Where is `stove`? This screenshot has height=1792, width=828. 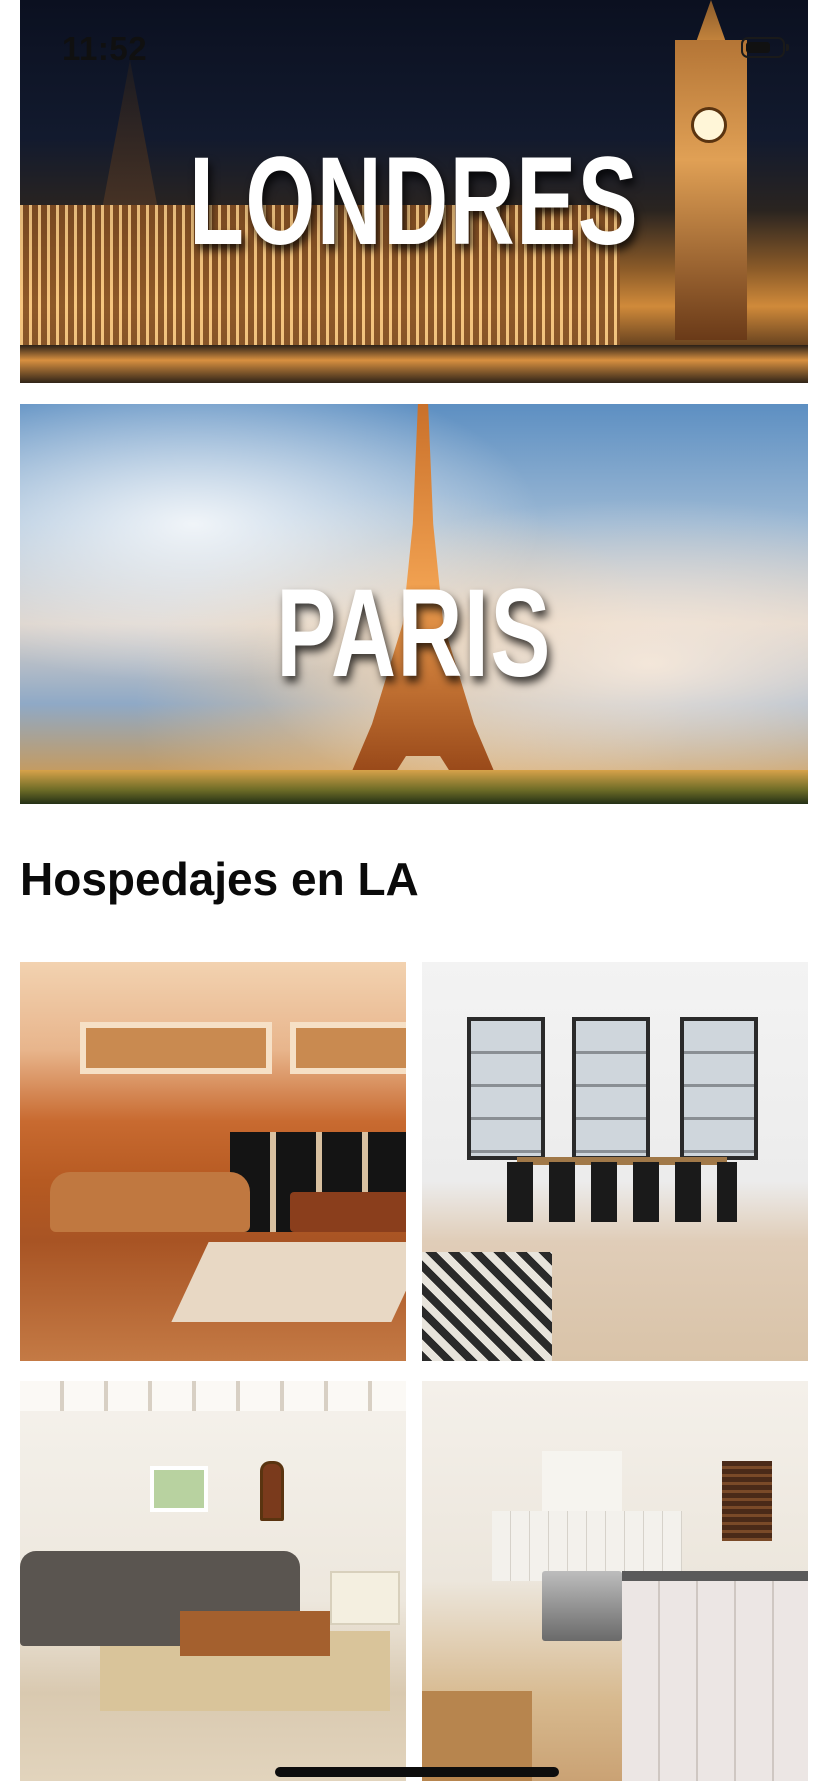
stove is located at coordinates (582, 1606).